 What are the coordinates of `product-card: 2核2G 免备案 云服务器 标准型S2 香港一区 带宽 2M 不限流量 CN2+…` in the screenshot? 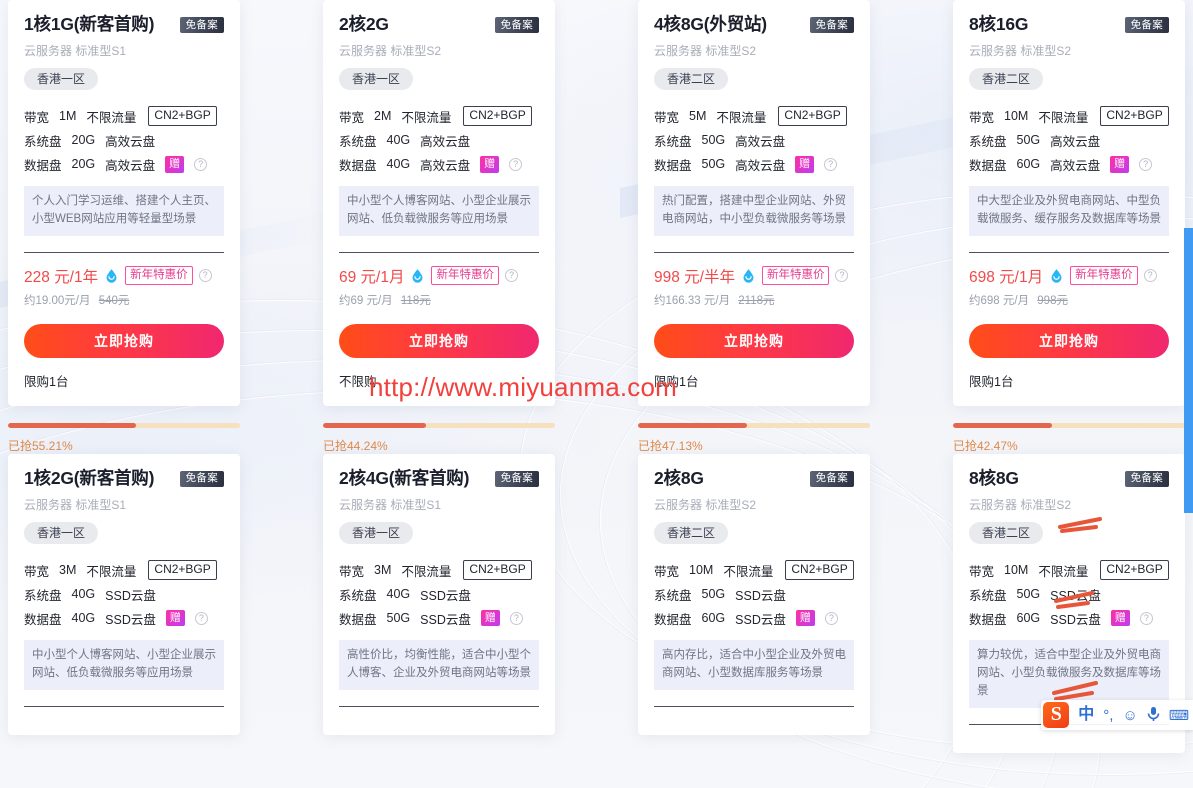 It's located at (439, 203).